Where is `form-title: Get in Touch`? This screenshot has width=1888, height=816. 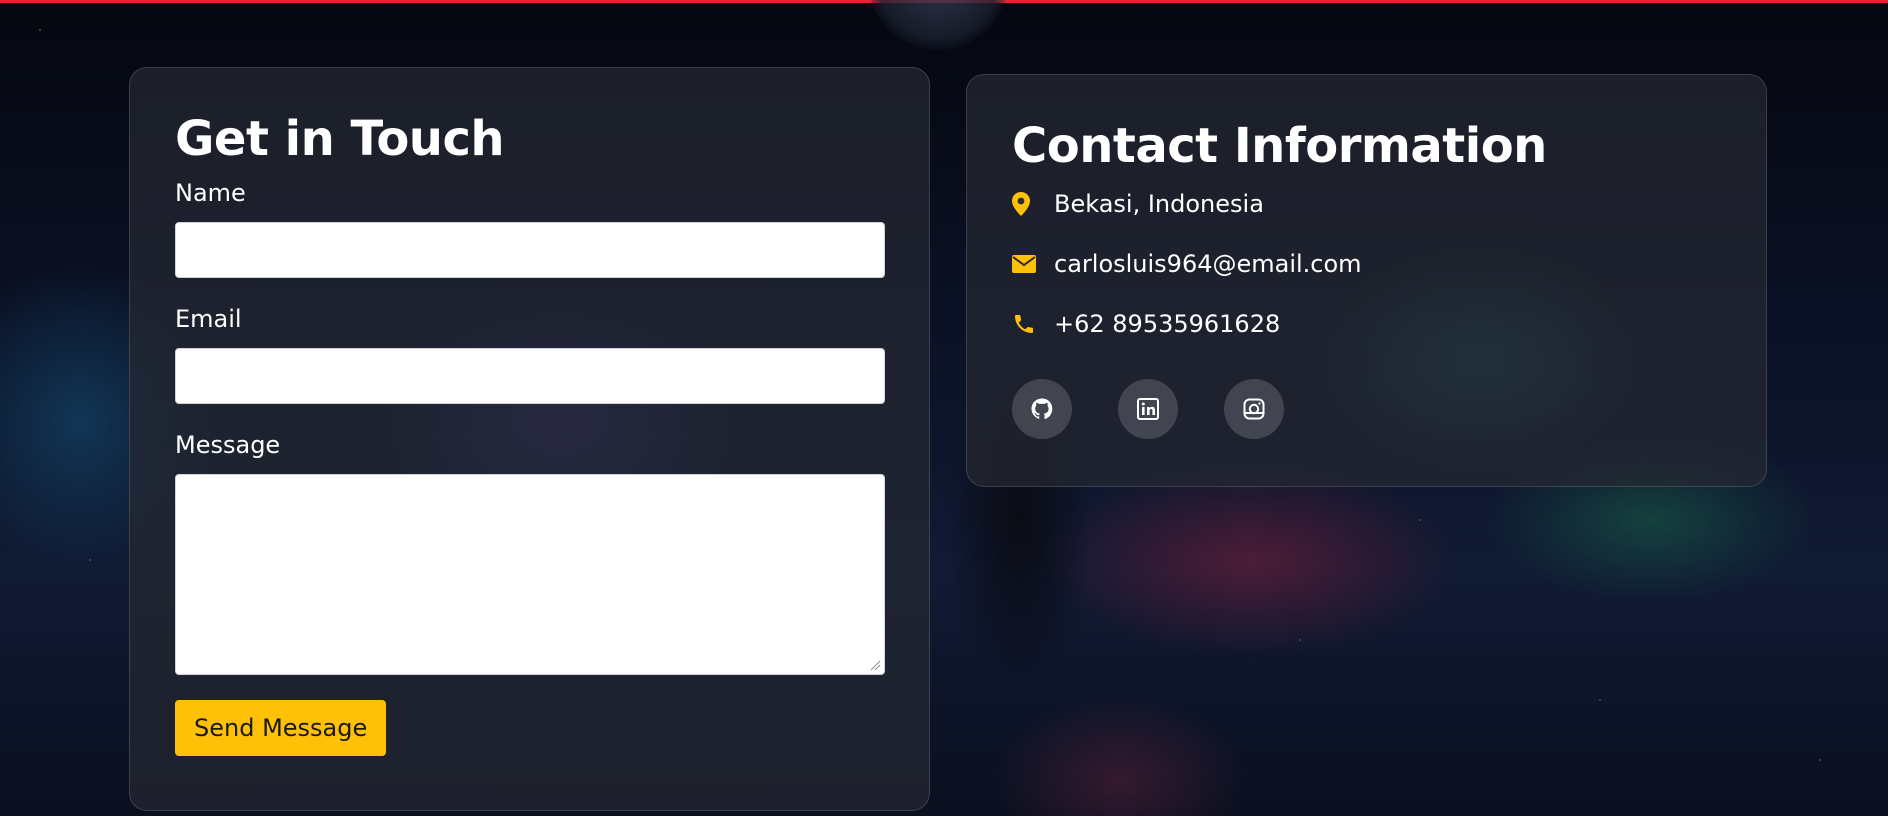 form-title: Get in Touch is located at coordinates (340, 139).